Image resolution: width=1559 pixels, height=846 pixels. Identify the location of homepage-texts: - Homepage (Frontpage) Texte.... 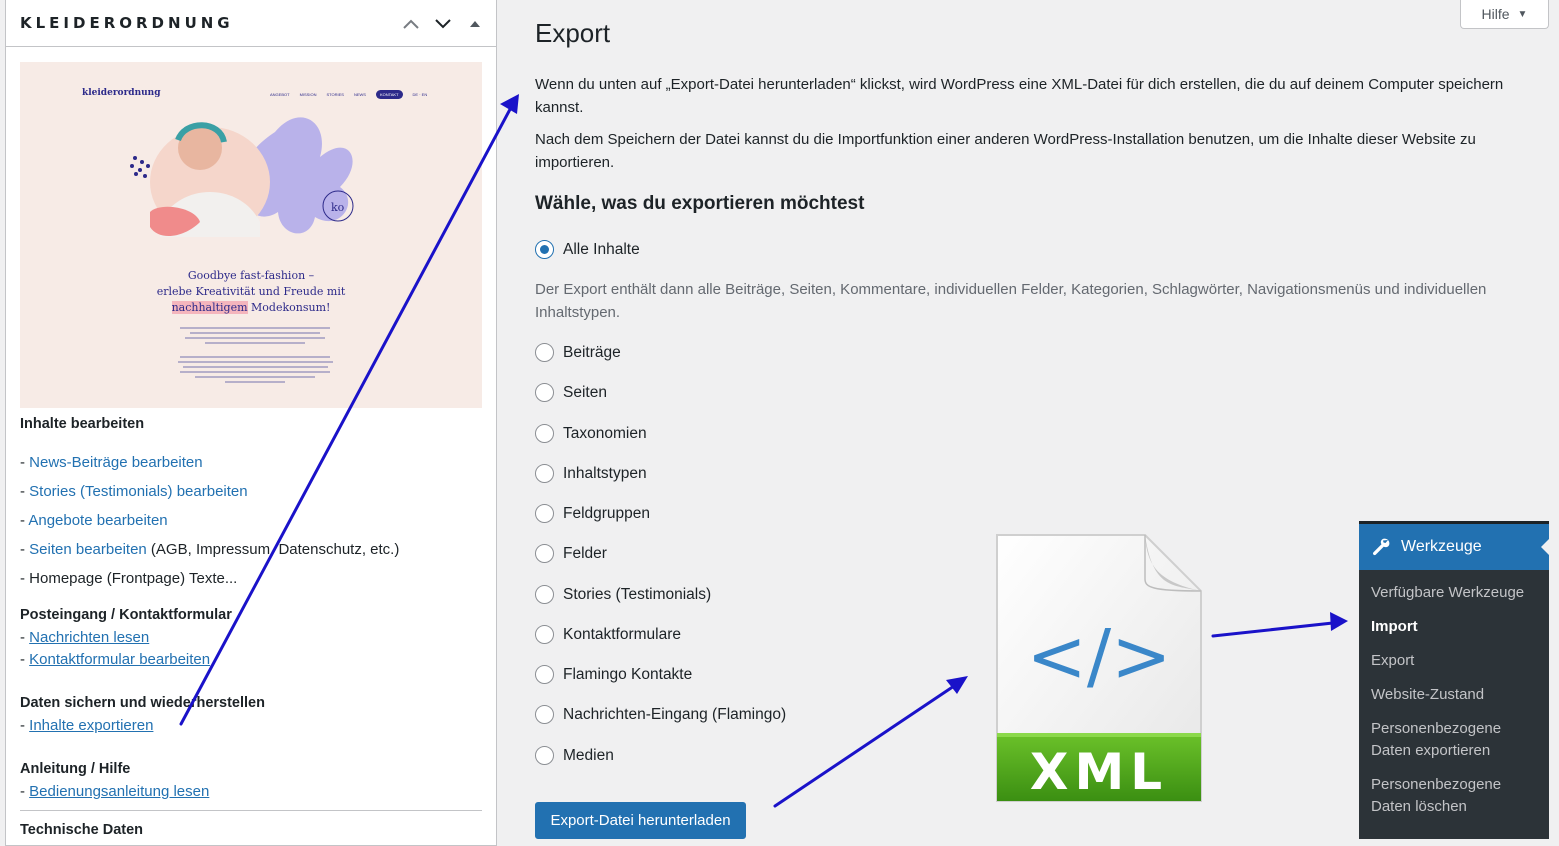
(129, 578).